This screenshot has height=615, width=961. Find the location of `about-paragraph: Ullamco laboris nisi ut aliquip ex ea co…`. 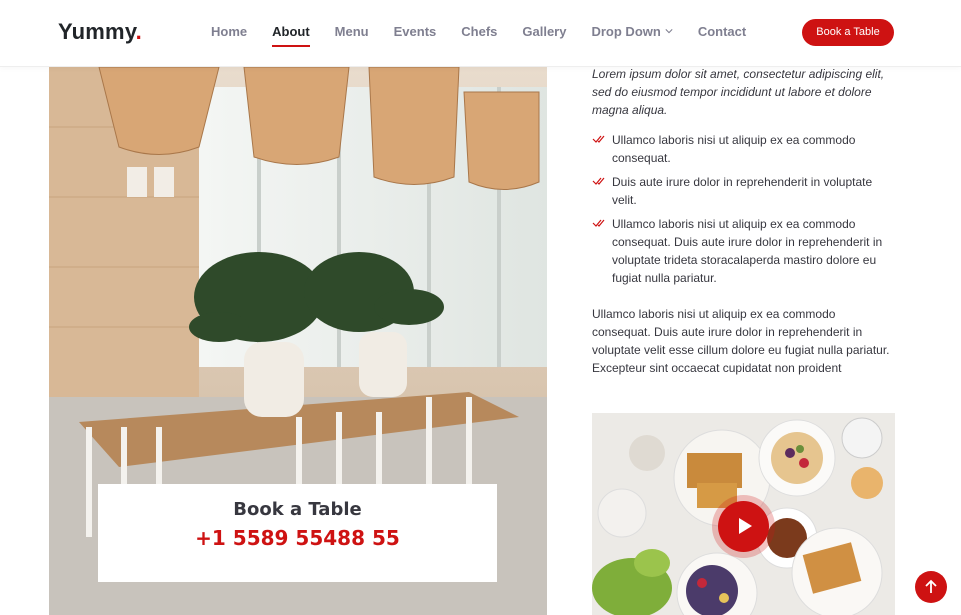

about-paragraph: Ullamco laboris nisi ut aliquip ex ea co… is located at coordinates (741, 341).